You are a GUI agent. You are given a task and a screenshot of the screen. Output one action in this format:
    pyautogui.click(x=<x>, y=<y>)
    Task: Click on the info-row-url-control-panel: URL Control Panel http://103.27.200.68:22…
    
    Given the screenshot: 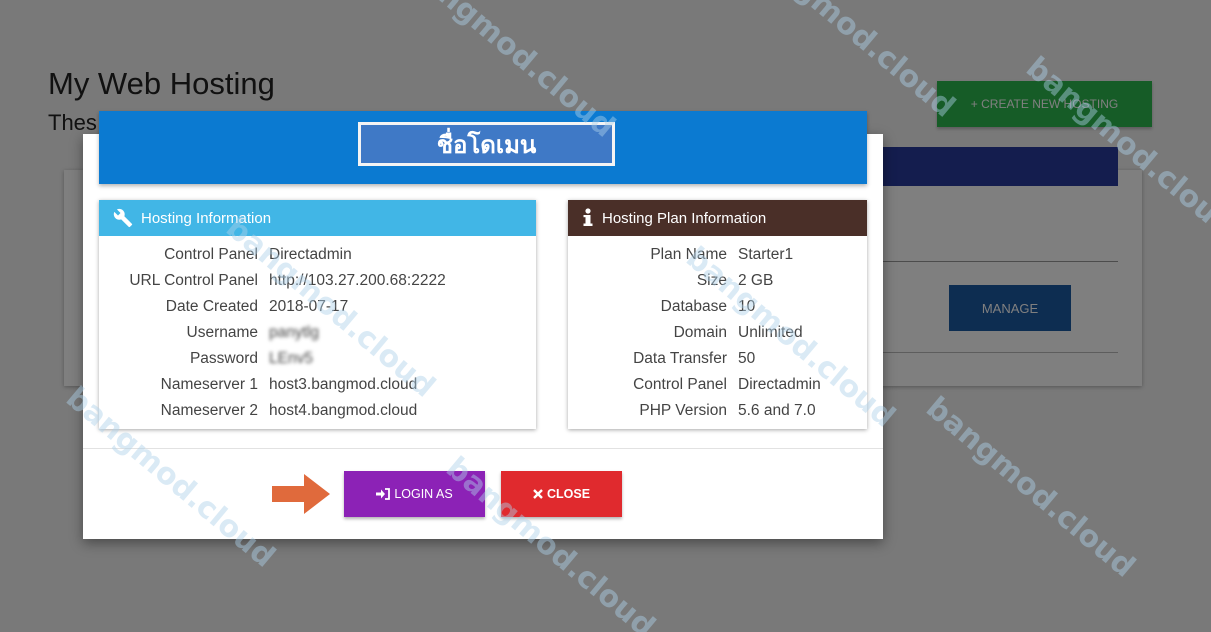 What is the action you would take?
    pyautogui.click(x=317, y=281)
    